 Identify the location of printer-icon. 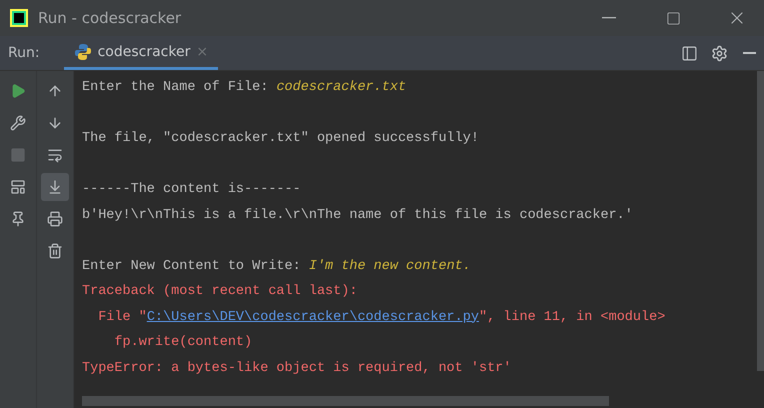
(55, 219).